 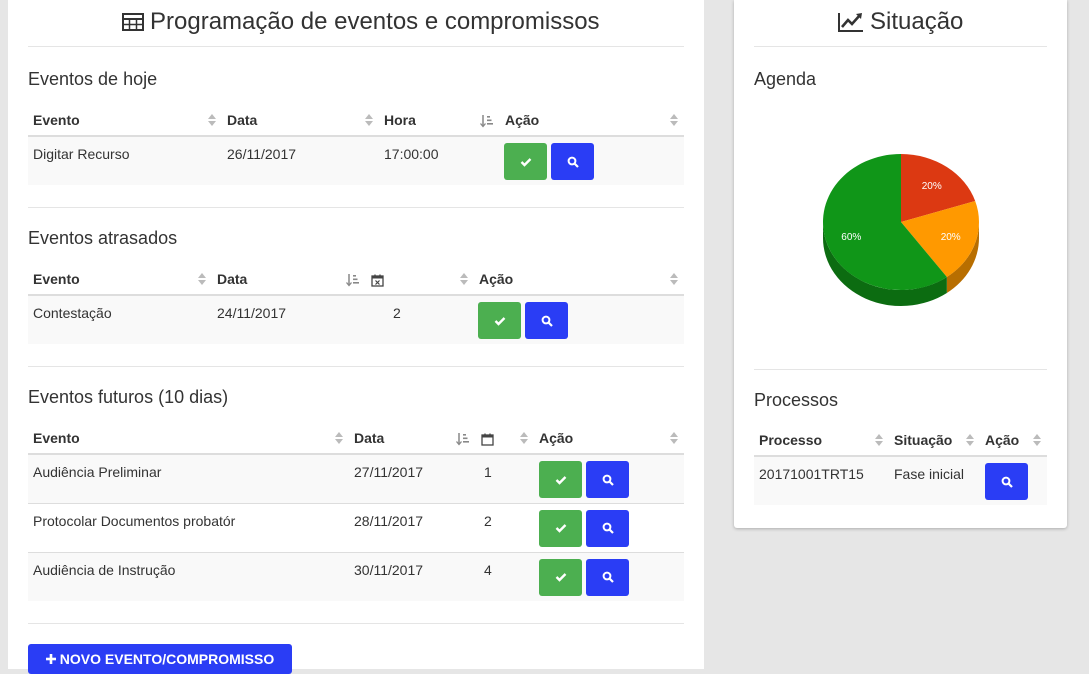 I want to click on event-name: Protocolar Documentos probatór, so click(x=134, y=520).